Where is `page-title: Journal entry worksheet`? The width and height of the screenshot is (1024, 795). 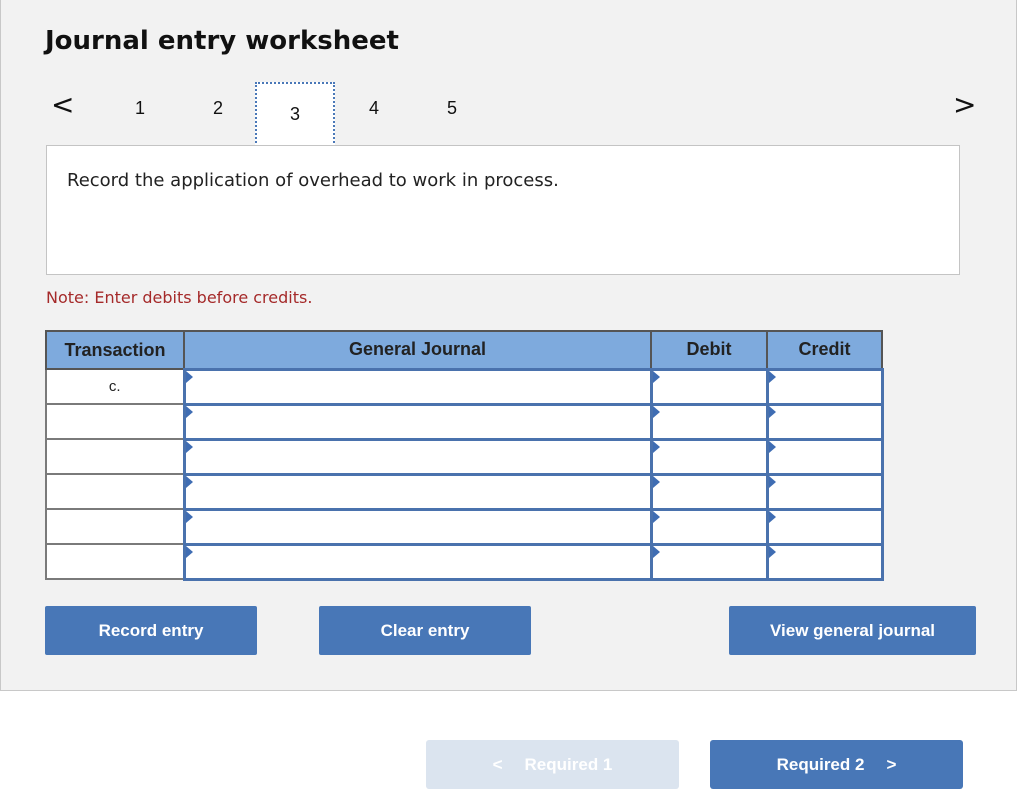
page-title: Journal entry worksheet is located at coordinates (222, 41).